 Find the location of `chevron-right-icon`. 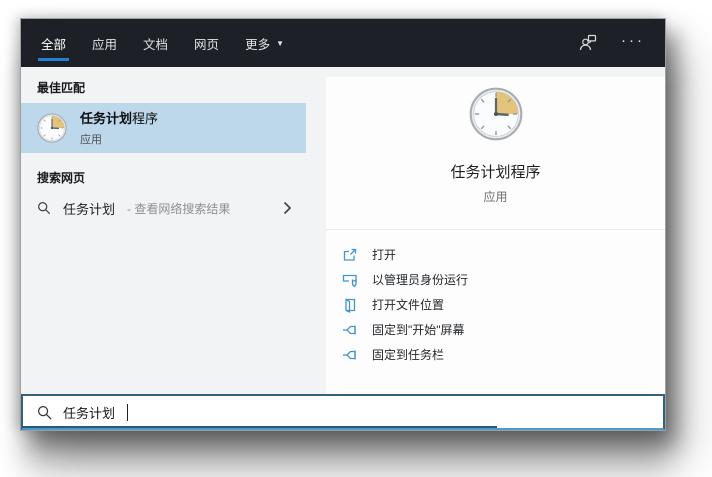

chevron-right-icon is located at coordinates (287, 208).